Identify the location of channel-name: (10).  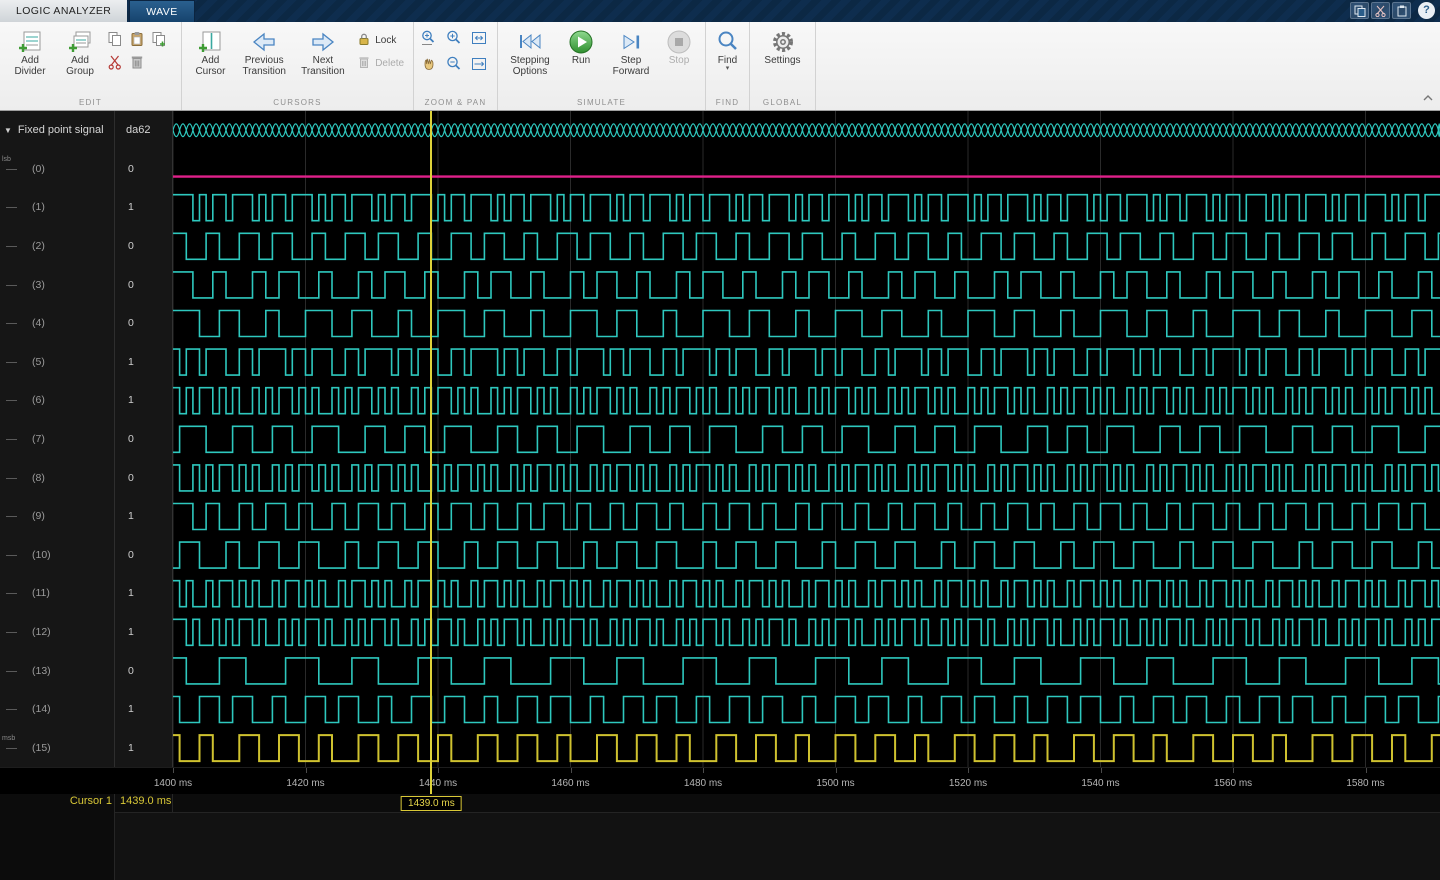
(41, 554).